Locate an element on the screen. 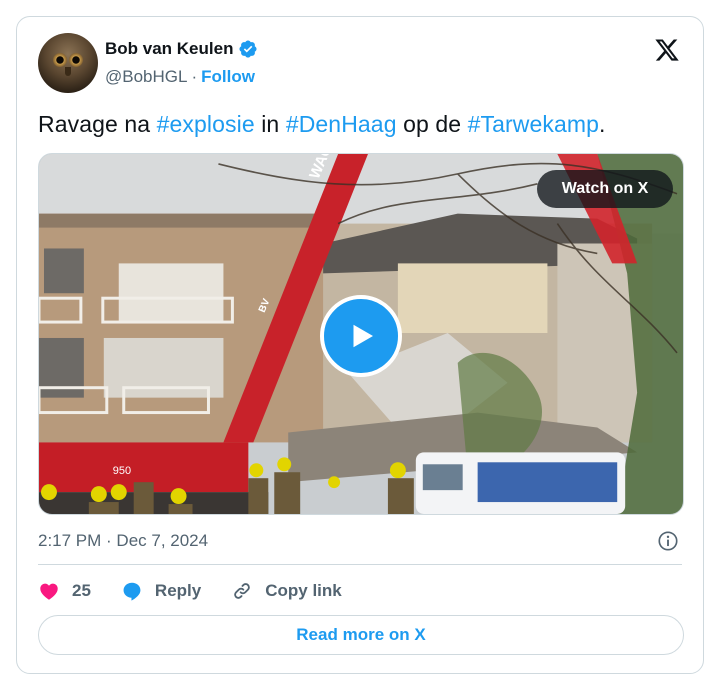 This screenshot has width=716, height=690. divider is located at coordinates (360, 564).